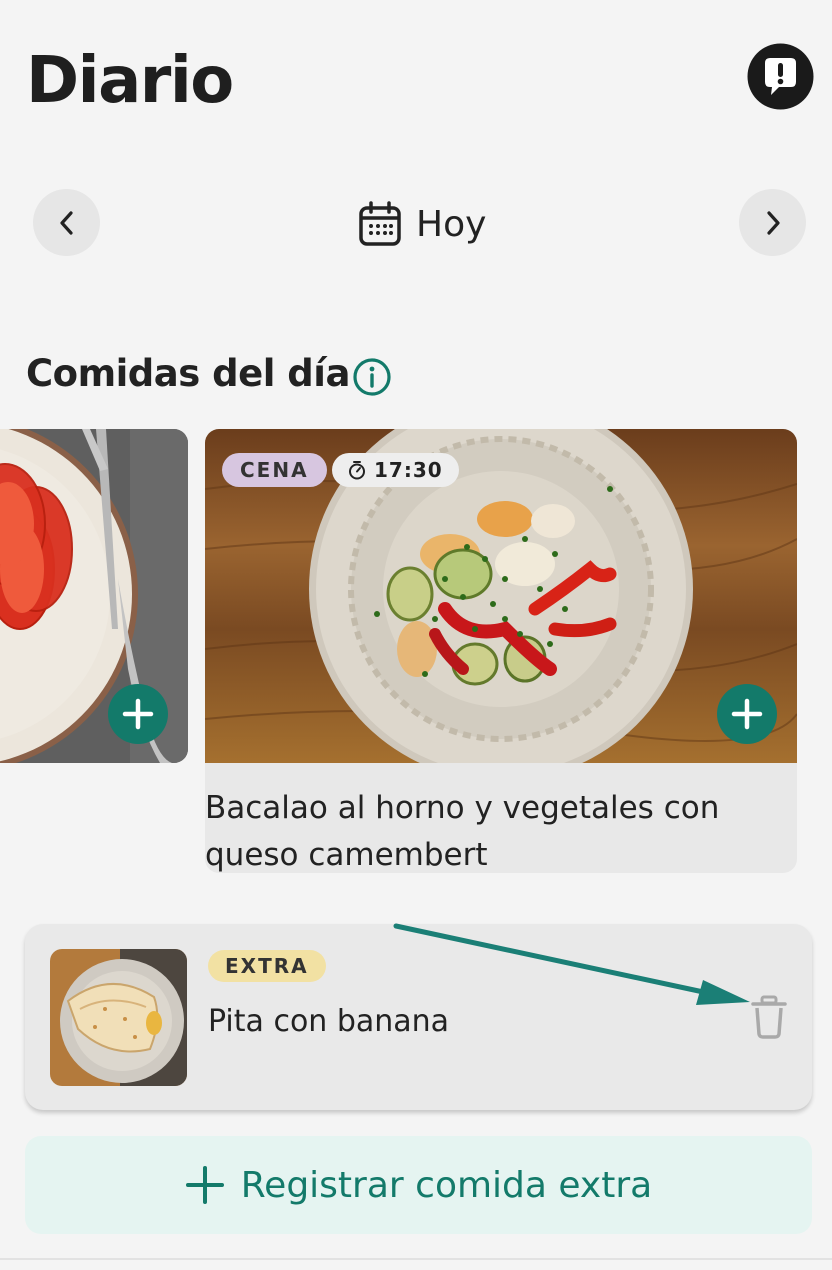 This screenshot has height=1270, width=832. What do you see at coordinates (372, 377) in the screenshot?
I see `info-icon` at bounding box center [372, 377].